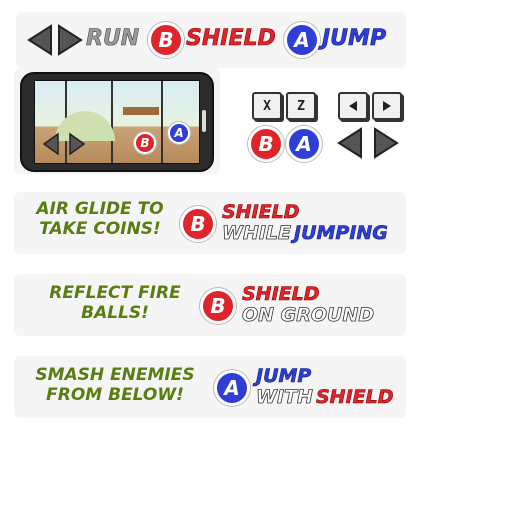 This screenshot has height=512, width=512. What do you see at coordinates (117, 122) in the screenshot?
I see `phone-illustration: B A` at bounding box center [117, 122].